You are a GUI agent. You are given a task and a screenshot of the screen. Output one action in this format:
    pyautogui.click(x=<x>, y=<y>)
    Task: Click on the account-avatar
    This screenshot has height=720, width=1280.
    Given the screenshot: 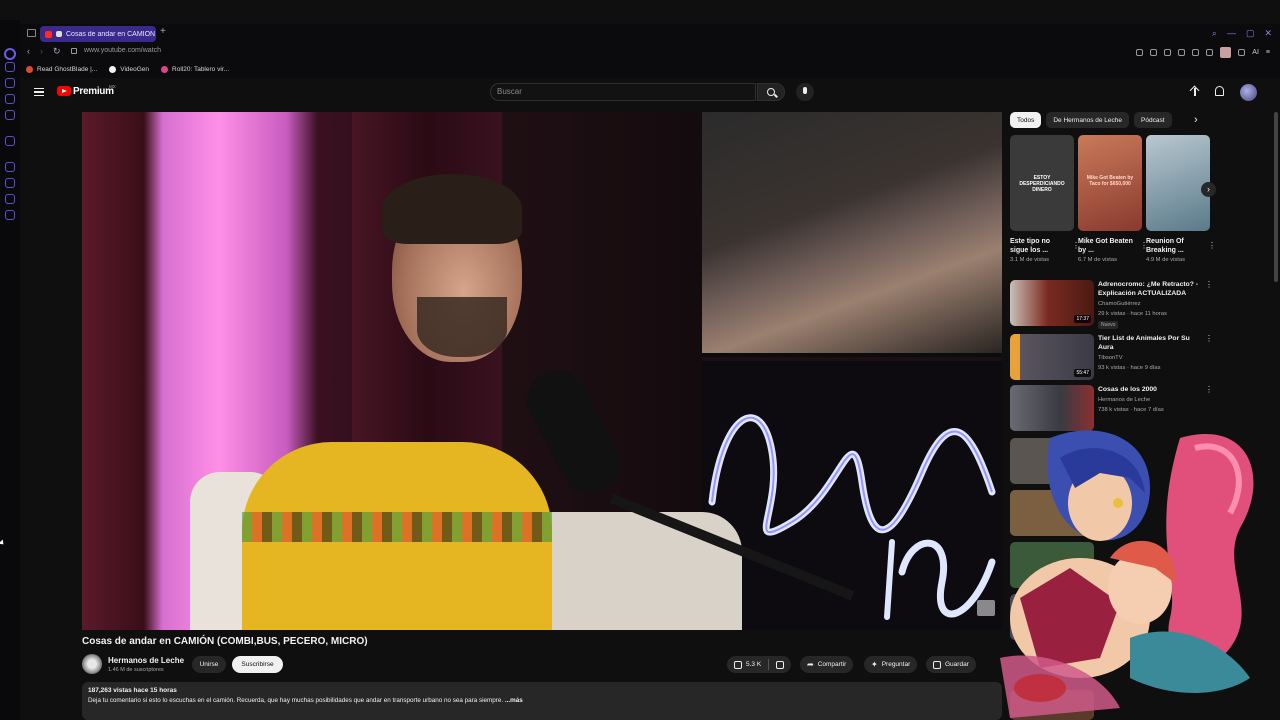 What is the action you would take?
    pyautogui.click(x=1248, y=92)
    